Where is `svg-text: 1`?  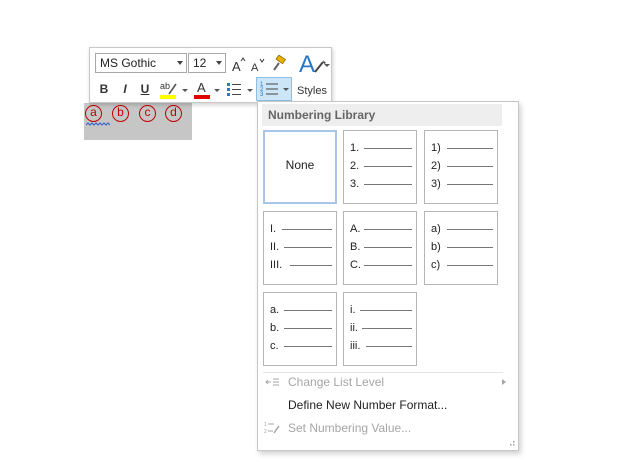
svg-text: 1 is located at coordinates (265, 425).